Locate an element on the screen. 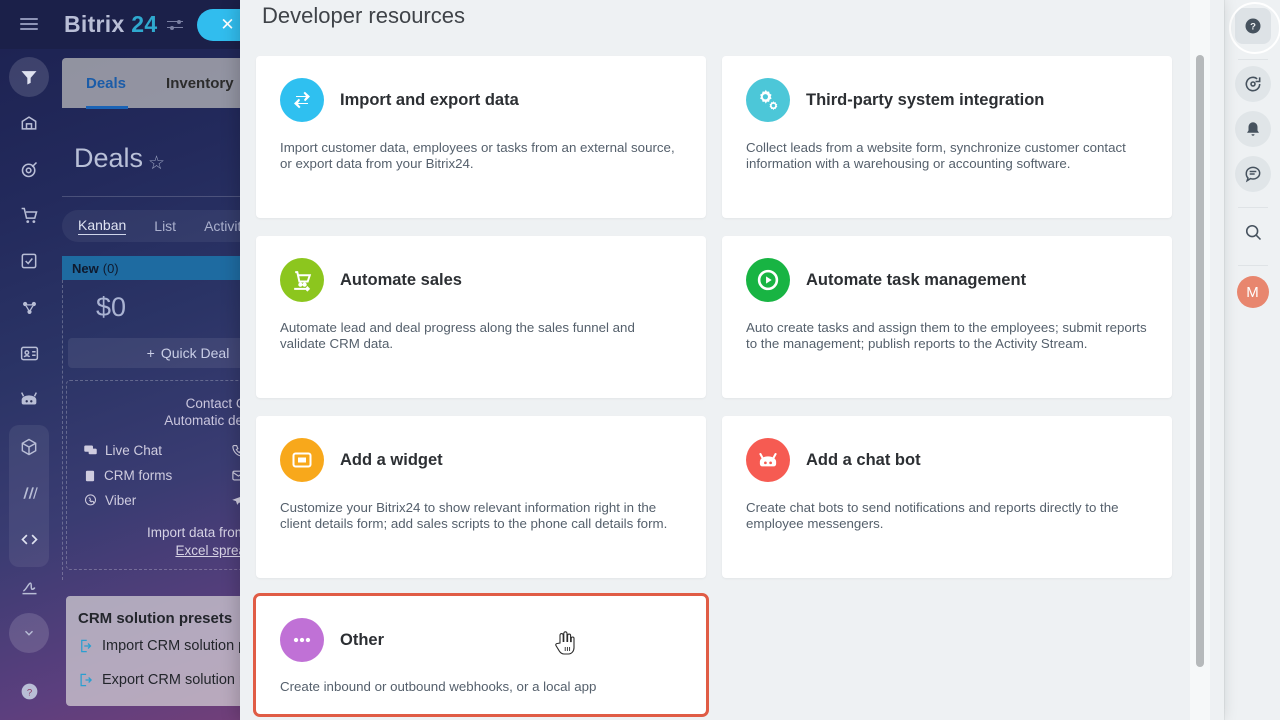 The width and height of the screenshot is (1280, 720). channel-live-chat: Live Chat is located at coordinates (157, 450).